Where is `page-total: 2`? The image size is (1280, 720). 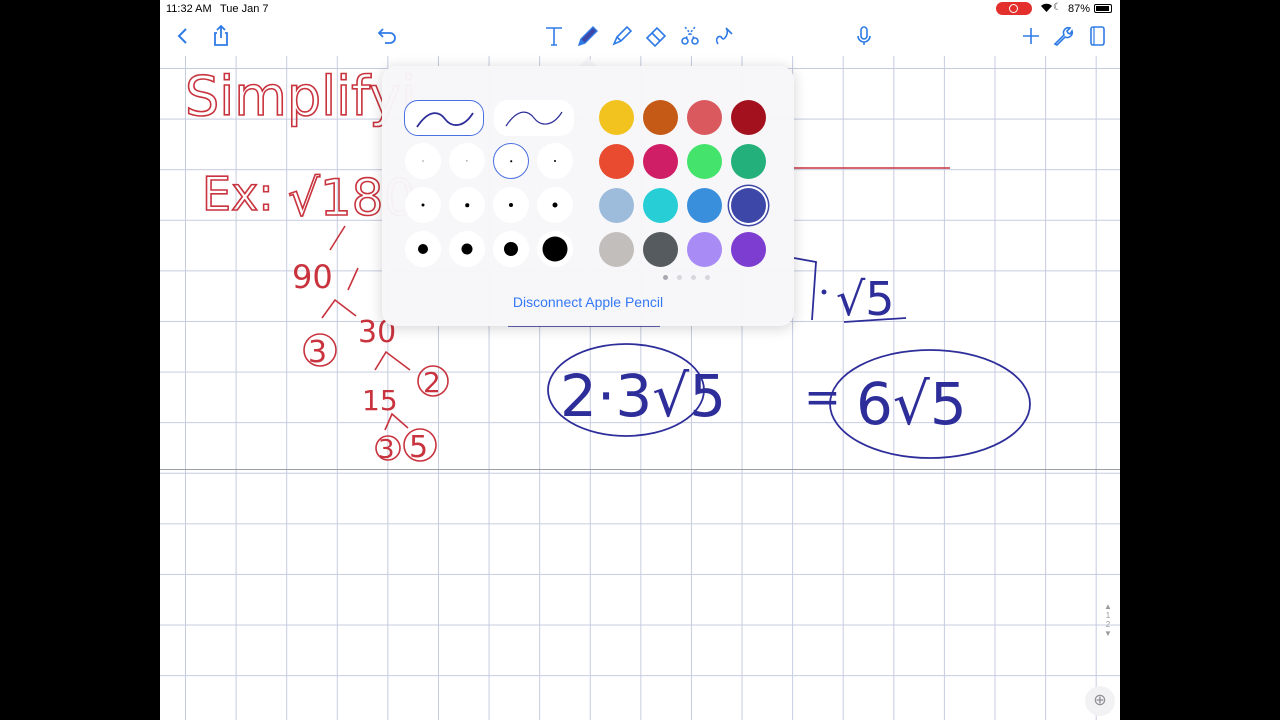
page-total: 2 is located at coordinates (1108, 624).